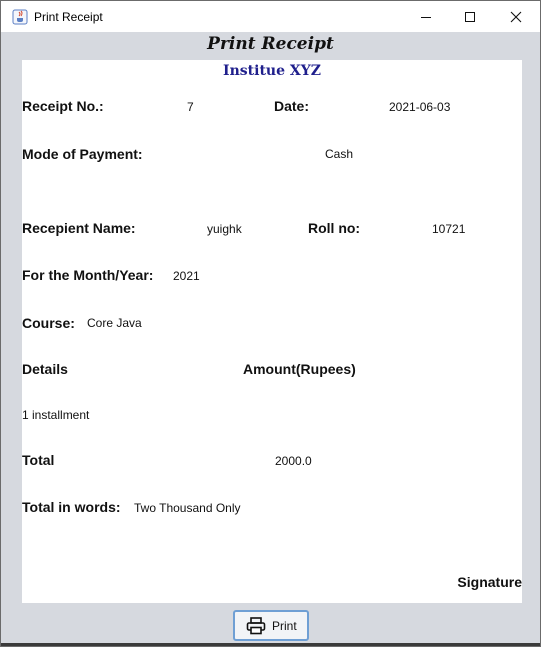  What do you see at coordinates (82, 154) in the screenshot?
I see `payment-mode-label: Mode of Payment:` at bounding box center [82, 154].